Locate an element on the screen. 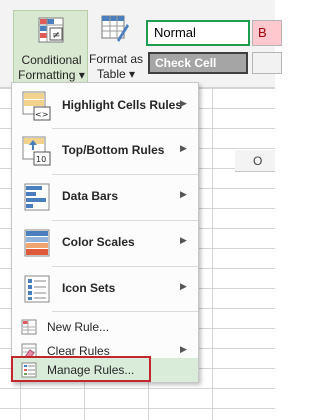 The image size is (320, 420). conditional-formatting-icon: ≠ is located at coordinates (51, 30).